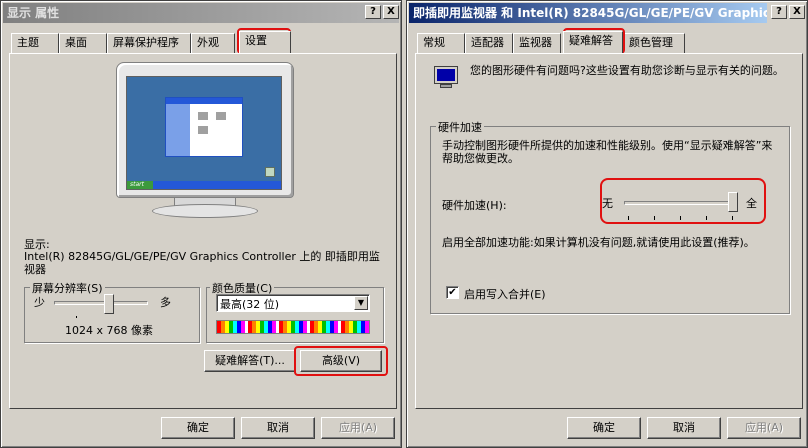 Image resolution: width=808 pixels, height=448 pixels. Describe the element at coordinates (446, 79) in the screenshot. I see `monitor-icon` at that location.